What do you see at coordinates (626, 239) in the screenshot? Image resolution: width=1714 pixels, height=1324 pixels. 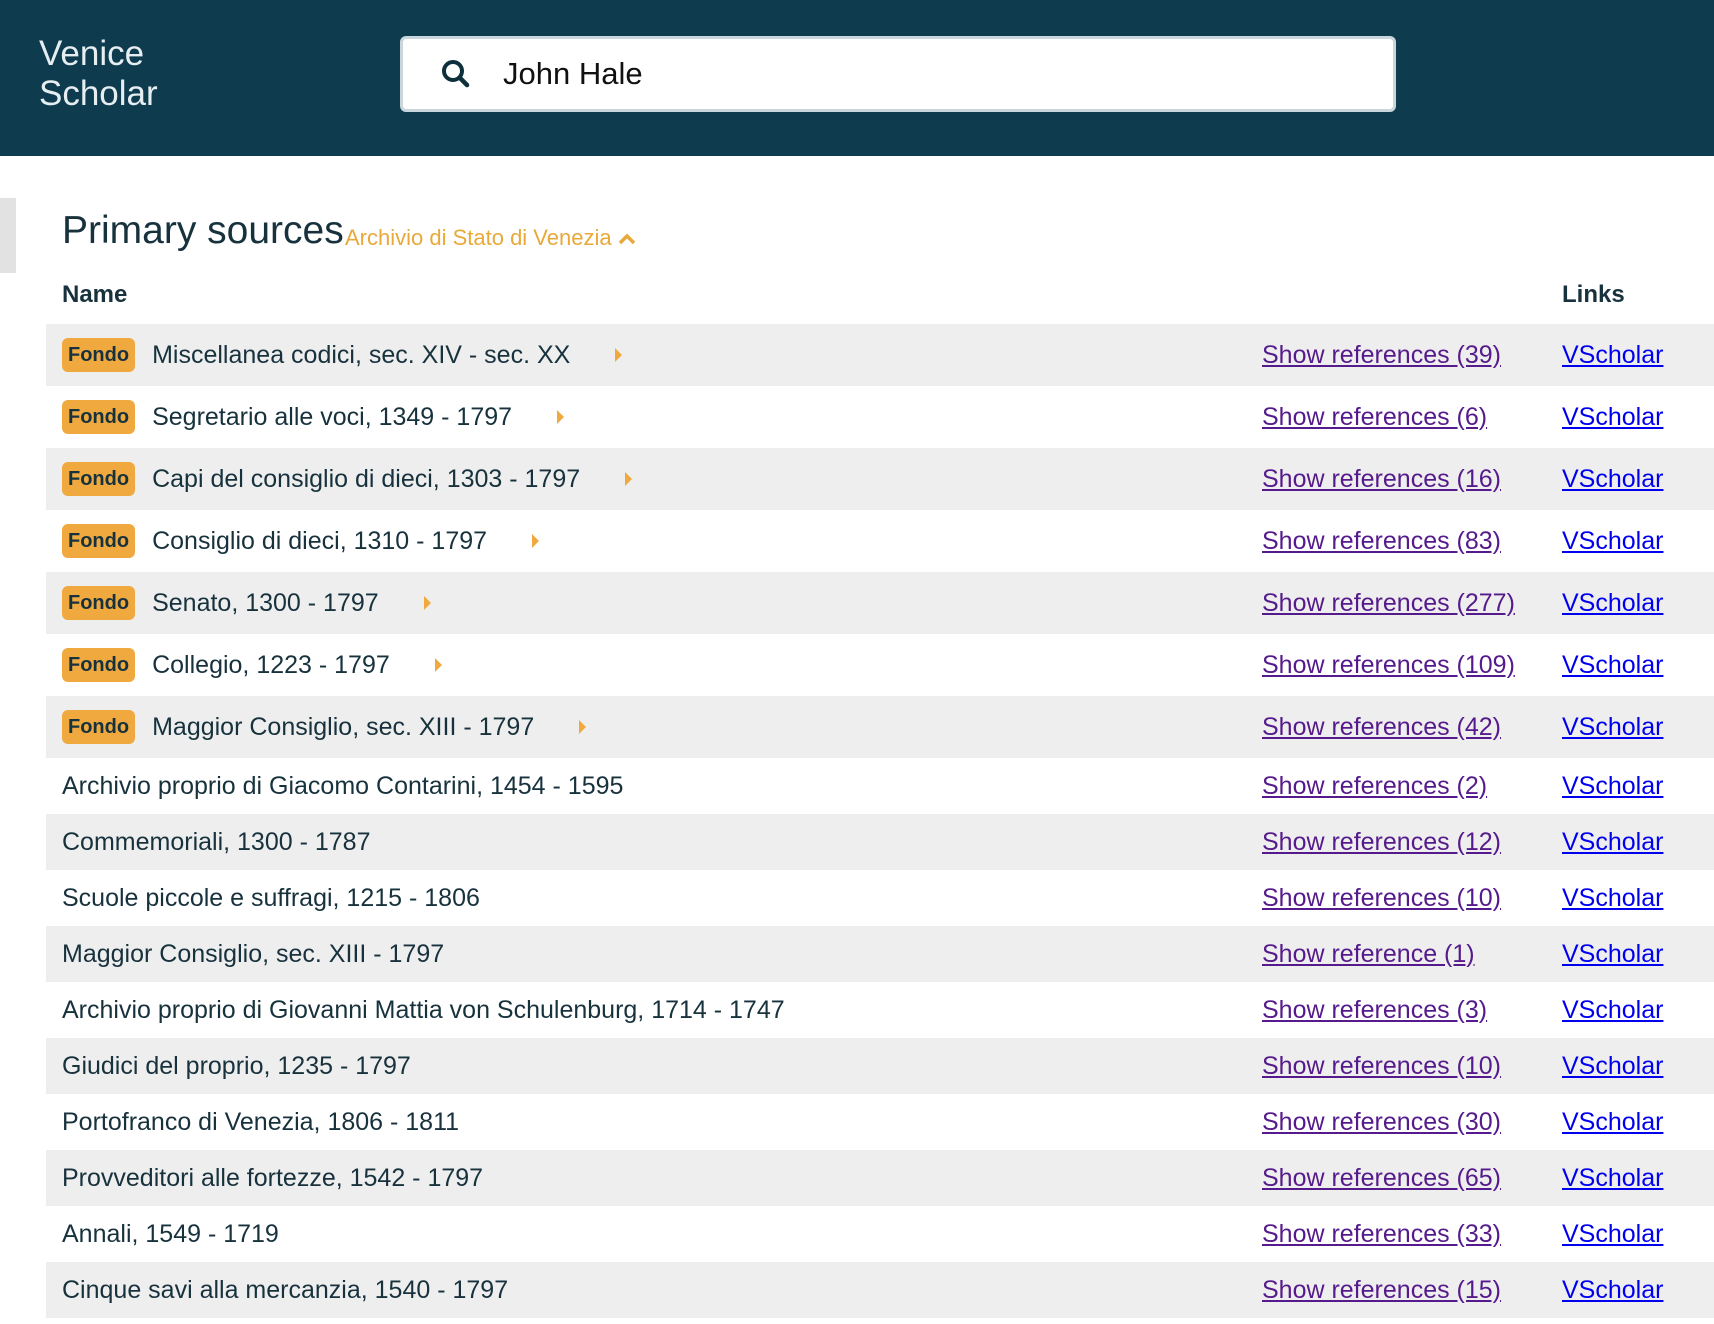 I see `chevron-up-icon` at bounding box center [626, 239].